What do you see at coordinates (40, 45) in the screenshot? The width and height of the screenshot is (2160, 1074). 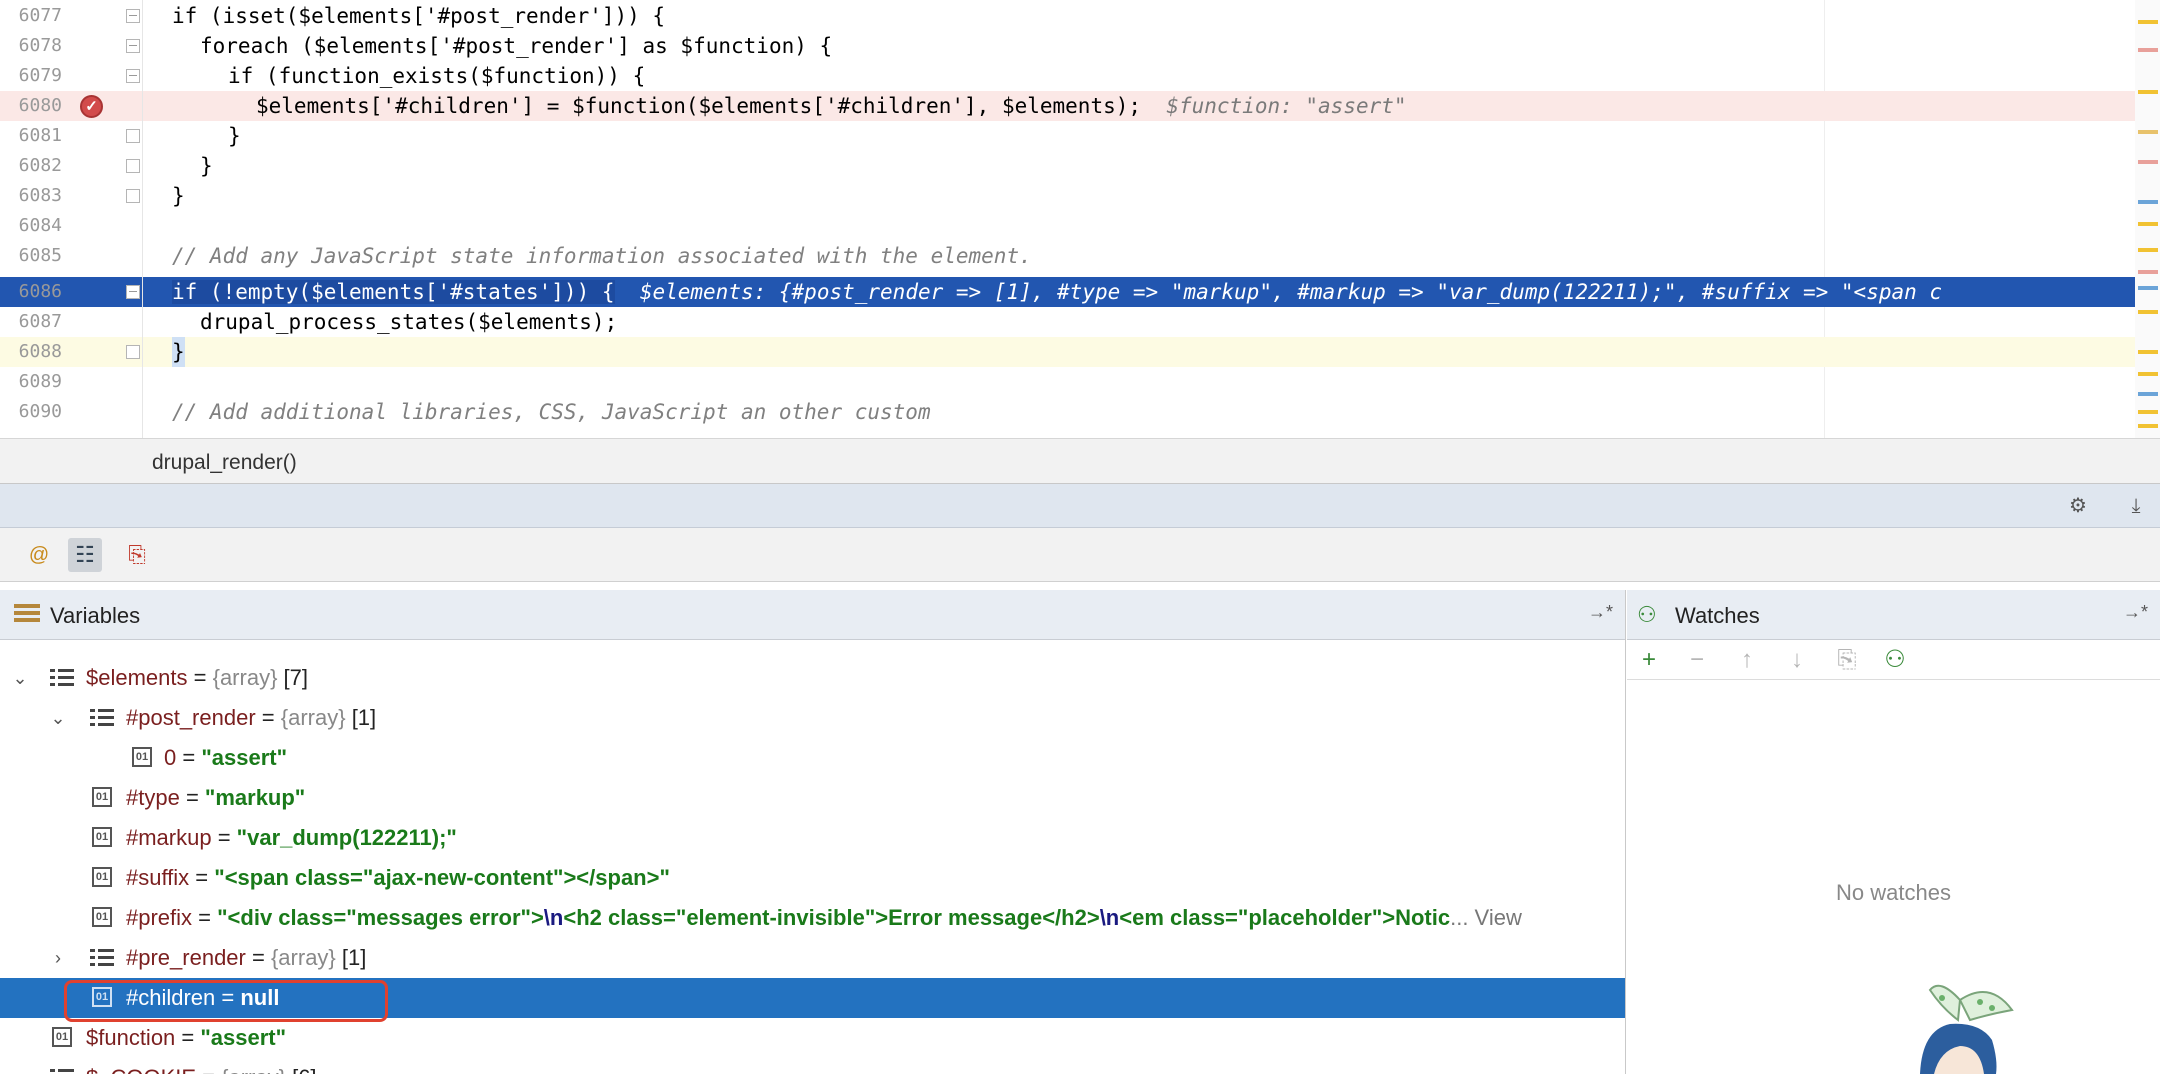 I see `line-number: 6078` at bounding box center [40, 45].